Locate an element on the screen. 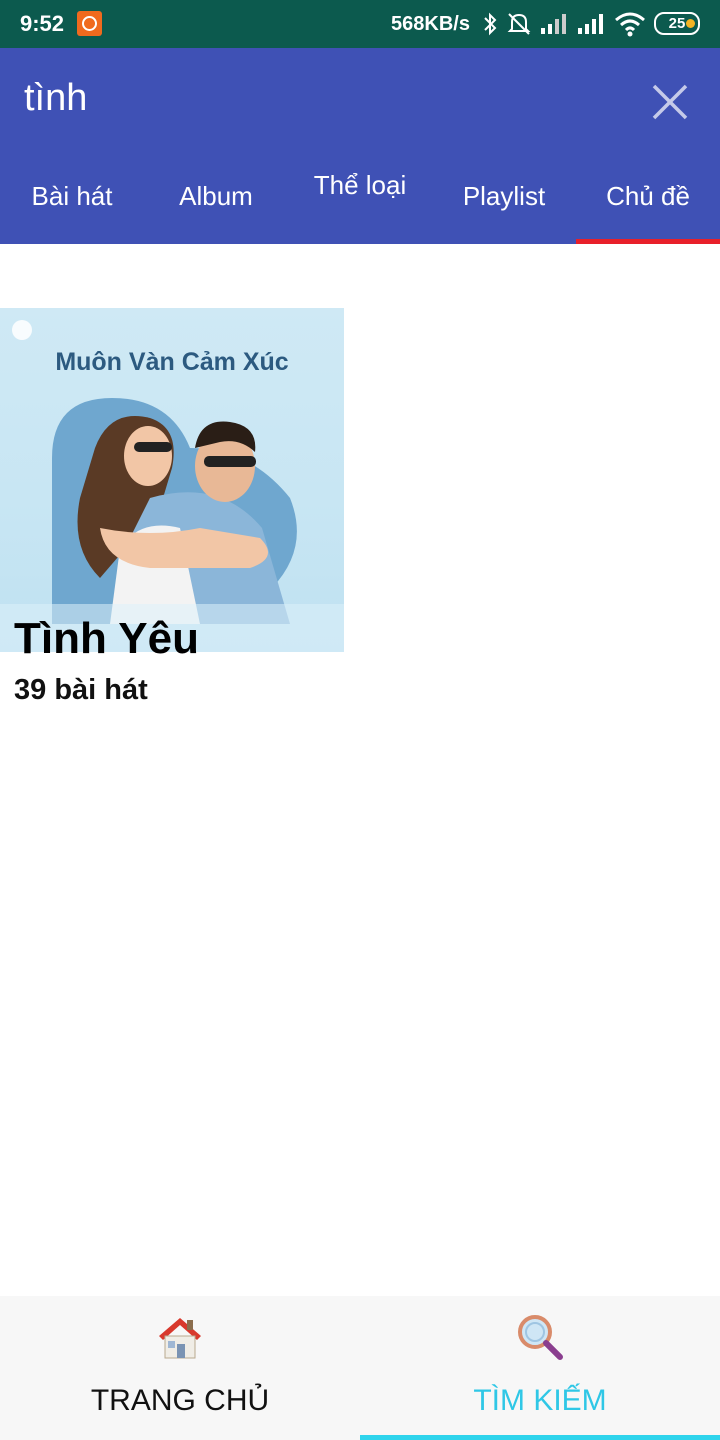  network-speed: 568KB/s is located at coordinates (430, 24).